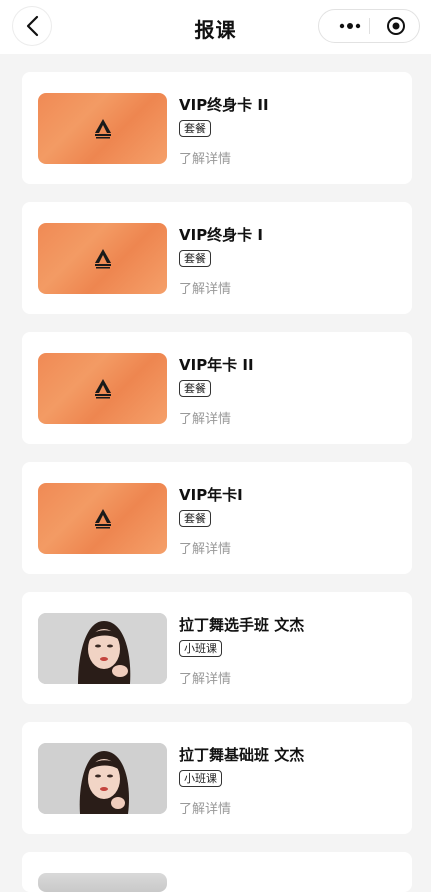 The width and height of the screenshot is (431, 892). I want to click on course-card: 拉丁舞基础班 文杰 小班课 了解详情, so click(217, 778).